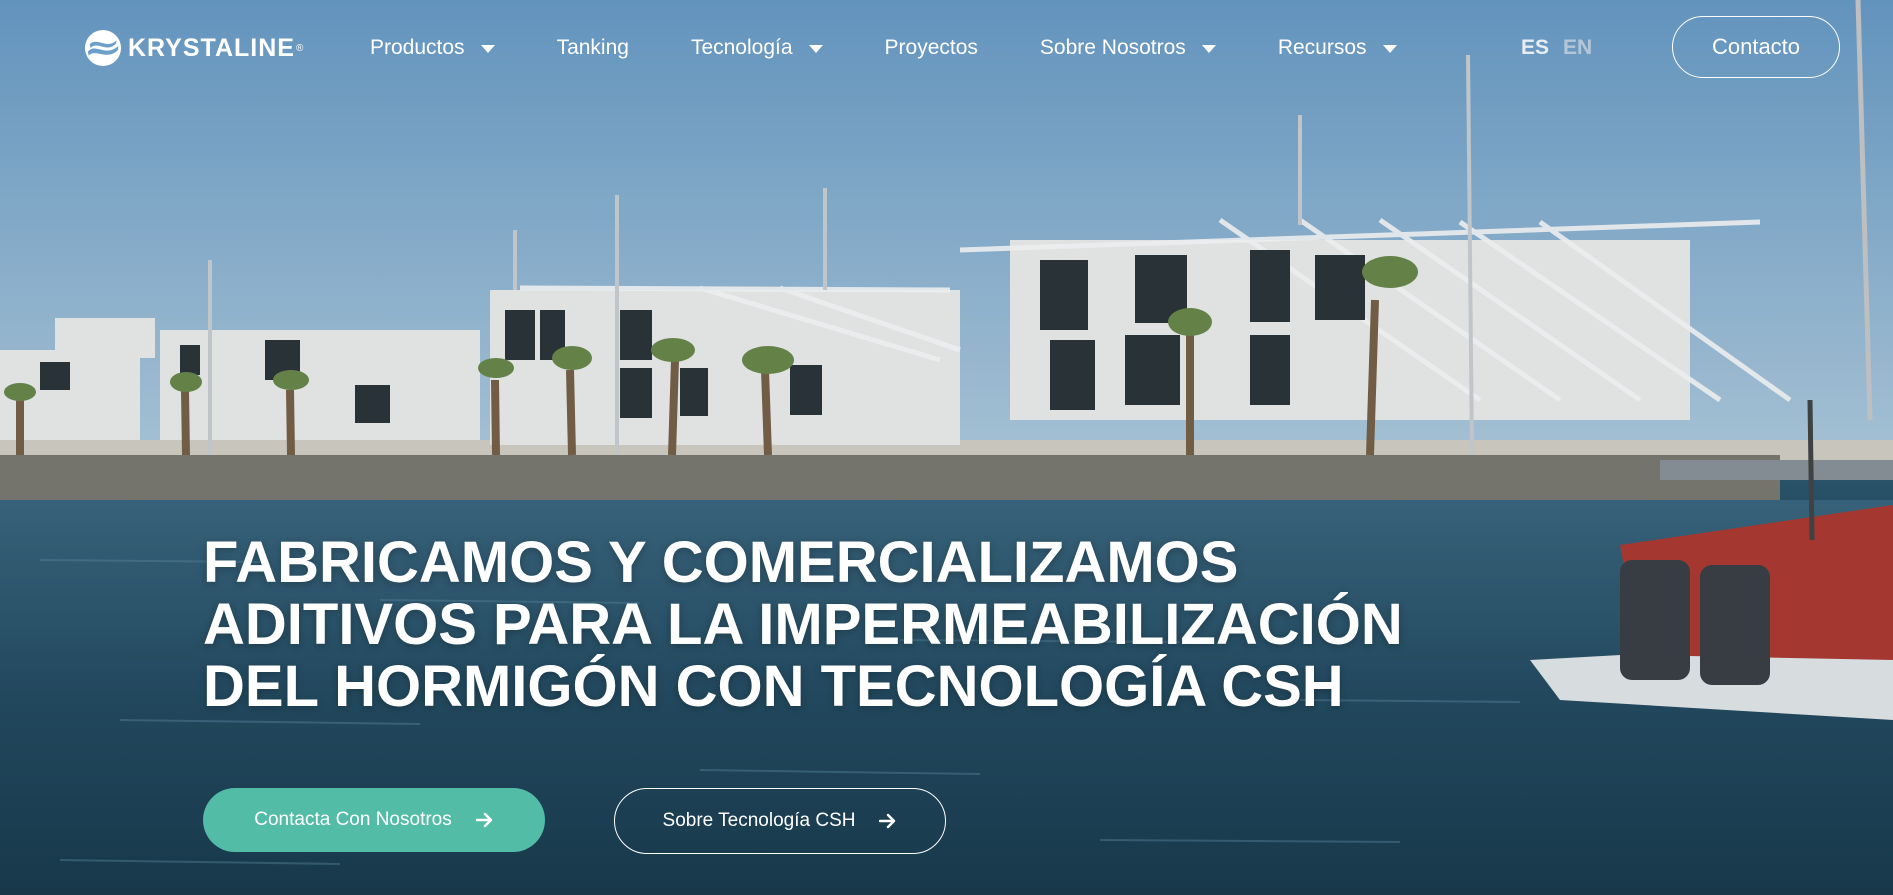 The width and height of the screenshot is (1893, 895). What do you see at coordinates (353, 819) in the screenshot?
I see `contact-us-button-label: Contacta Con Nosotros` at bounding box center [353, 819].